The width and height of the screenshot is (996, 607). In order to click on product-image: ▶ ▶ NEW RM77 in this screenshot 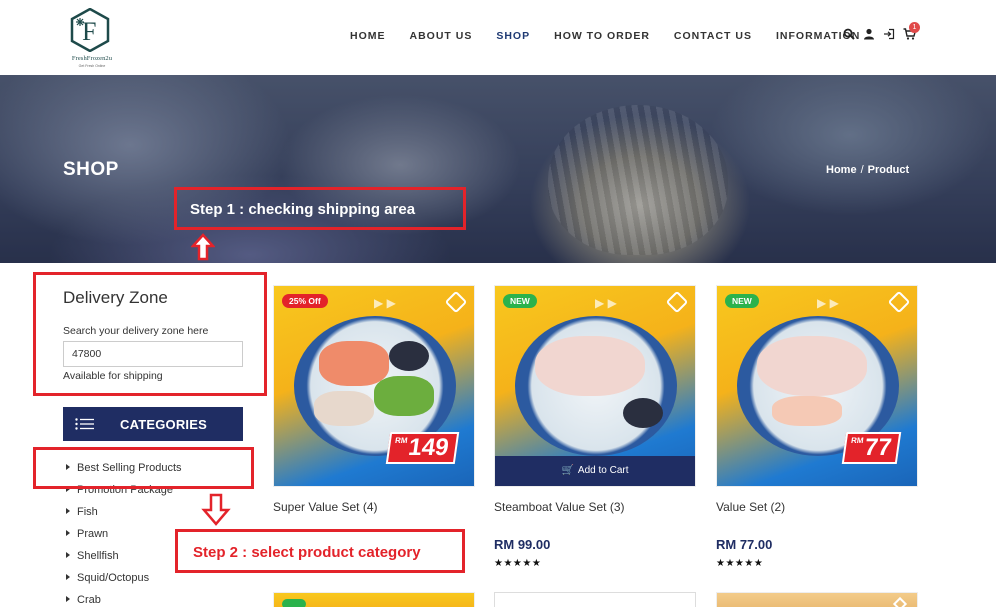, I will do `click(817, 386)`.